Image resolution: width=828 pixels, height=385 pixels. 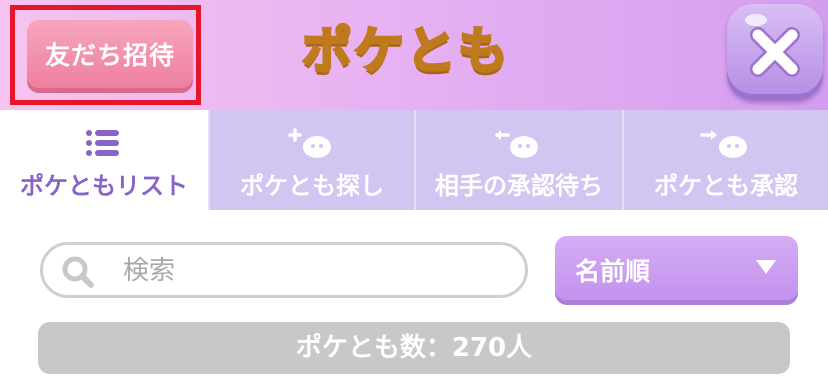 I want to click on page-title: ポケとも, so click(x=405, y=51).